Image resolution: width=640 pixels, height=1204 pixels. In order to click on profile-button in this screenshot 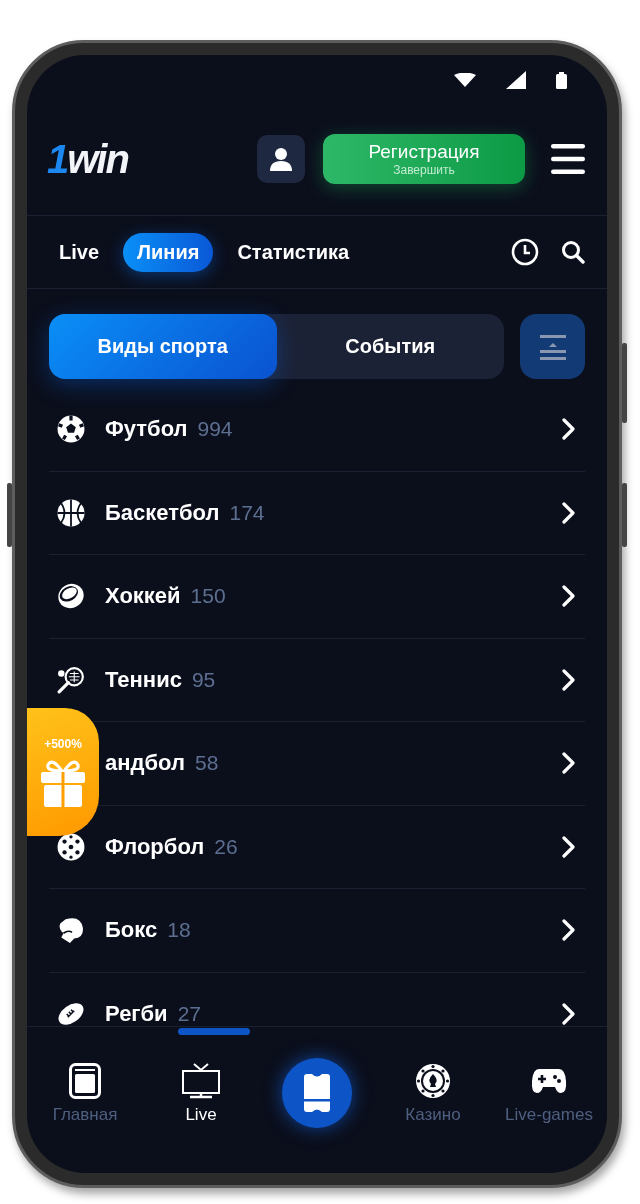, I will do `click(281, 159)`.